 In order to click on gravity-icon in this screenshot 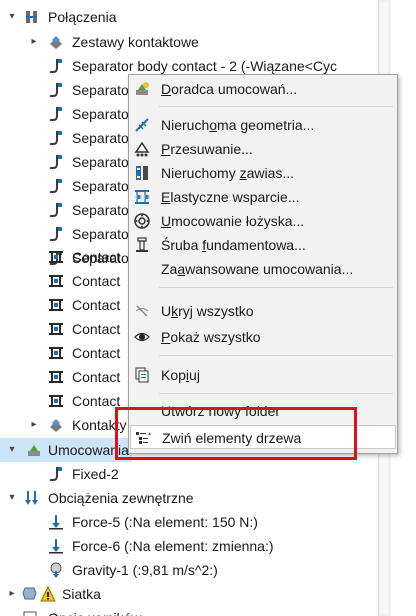, I will do `click(56, 570)`.